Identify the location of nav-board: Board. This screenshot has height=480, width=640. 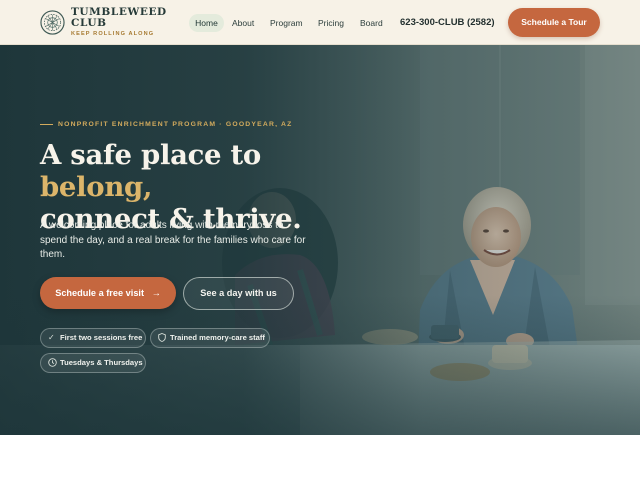
(371, 23).